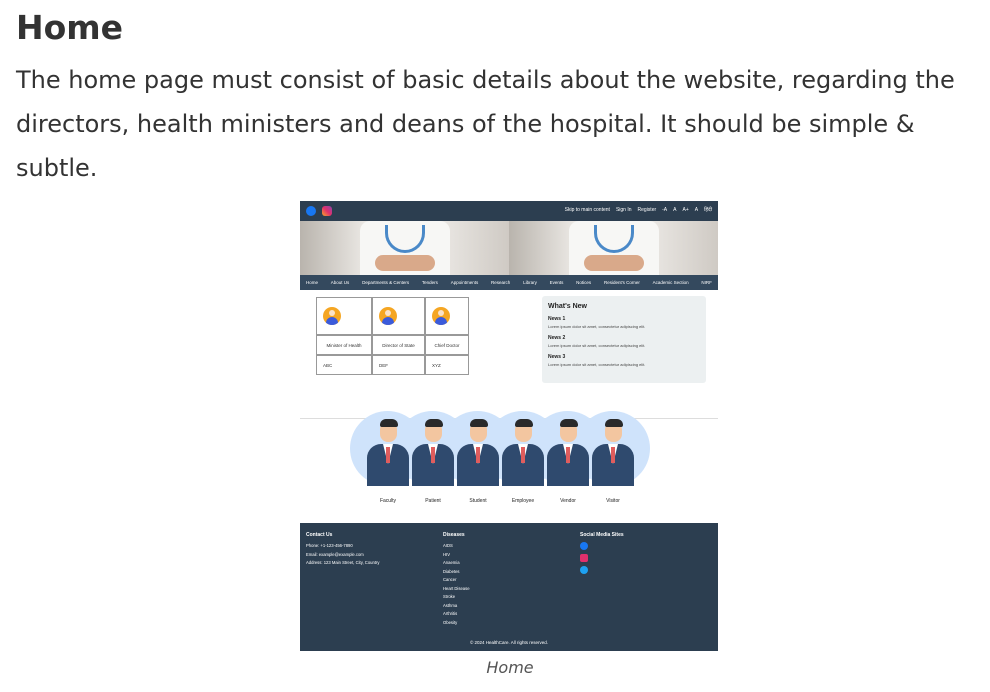 This screenshot has height=692, width=990. Describe the element at coordinates (510, 667) in the screenshot. I see `figure-caption: Home` at that location.